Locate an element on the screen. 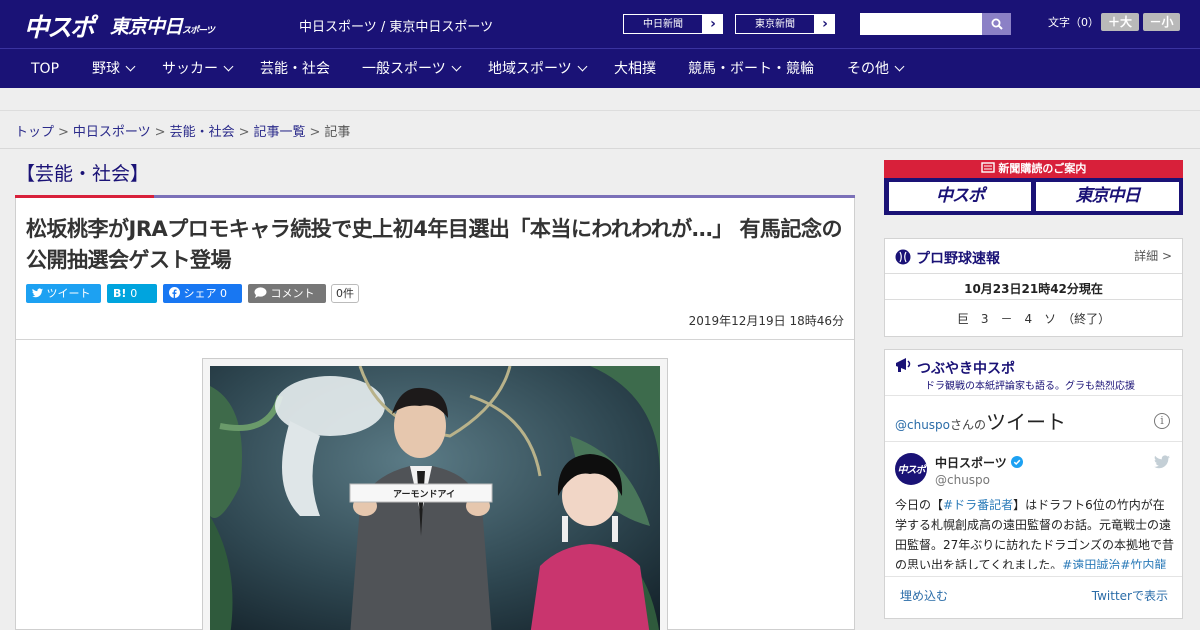  chunichi-shimbun-link: 中日新聞 › is located at coordinates (673, 24).